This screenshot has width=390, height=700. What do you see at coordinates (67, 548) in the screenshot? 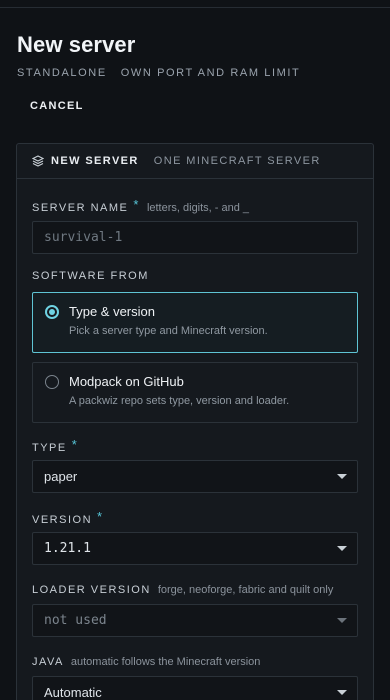
I see `version-select-value: 1.21.1` at bounding box center [67, 548].